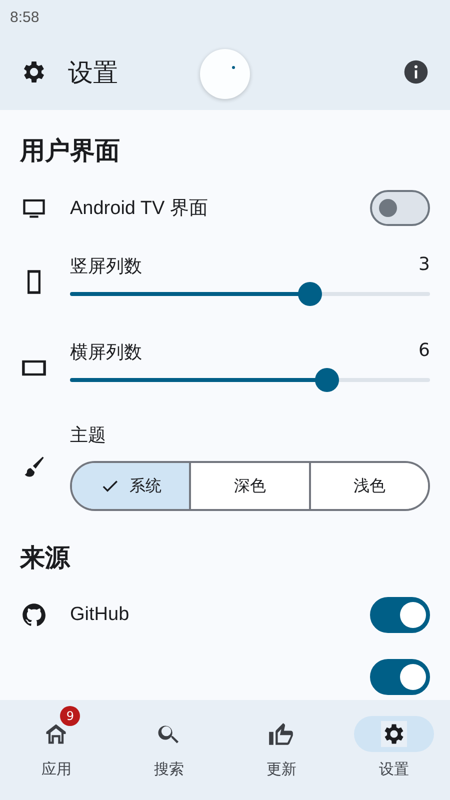  I want to click on status-time: 8:58, so click(25, 17).